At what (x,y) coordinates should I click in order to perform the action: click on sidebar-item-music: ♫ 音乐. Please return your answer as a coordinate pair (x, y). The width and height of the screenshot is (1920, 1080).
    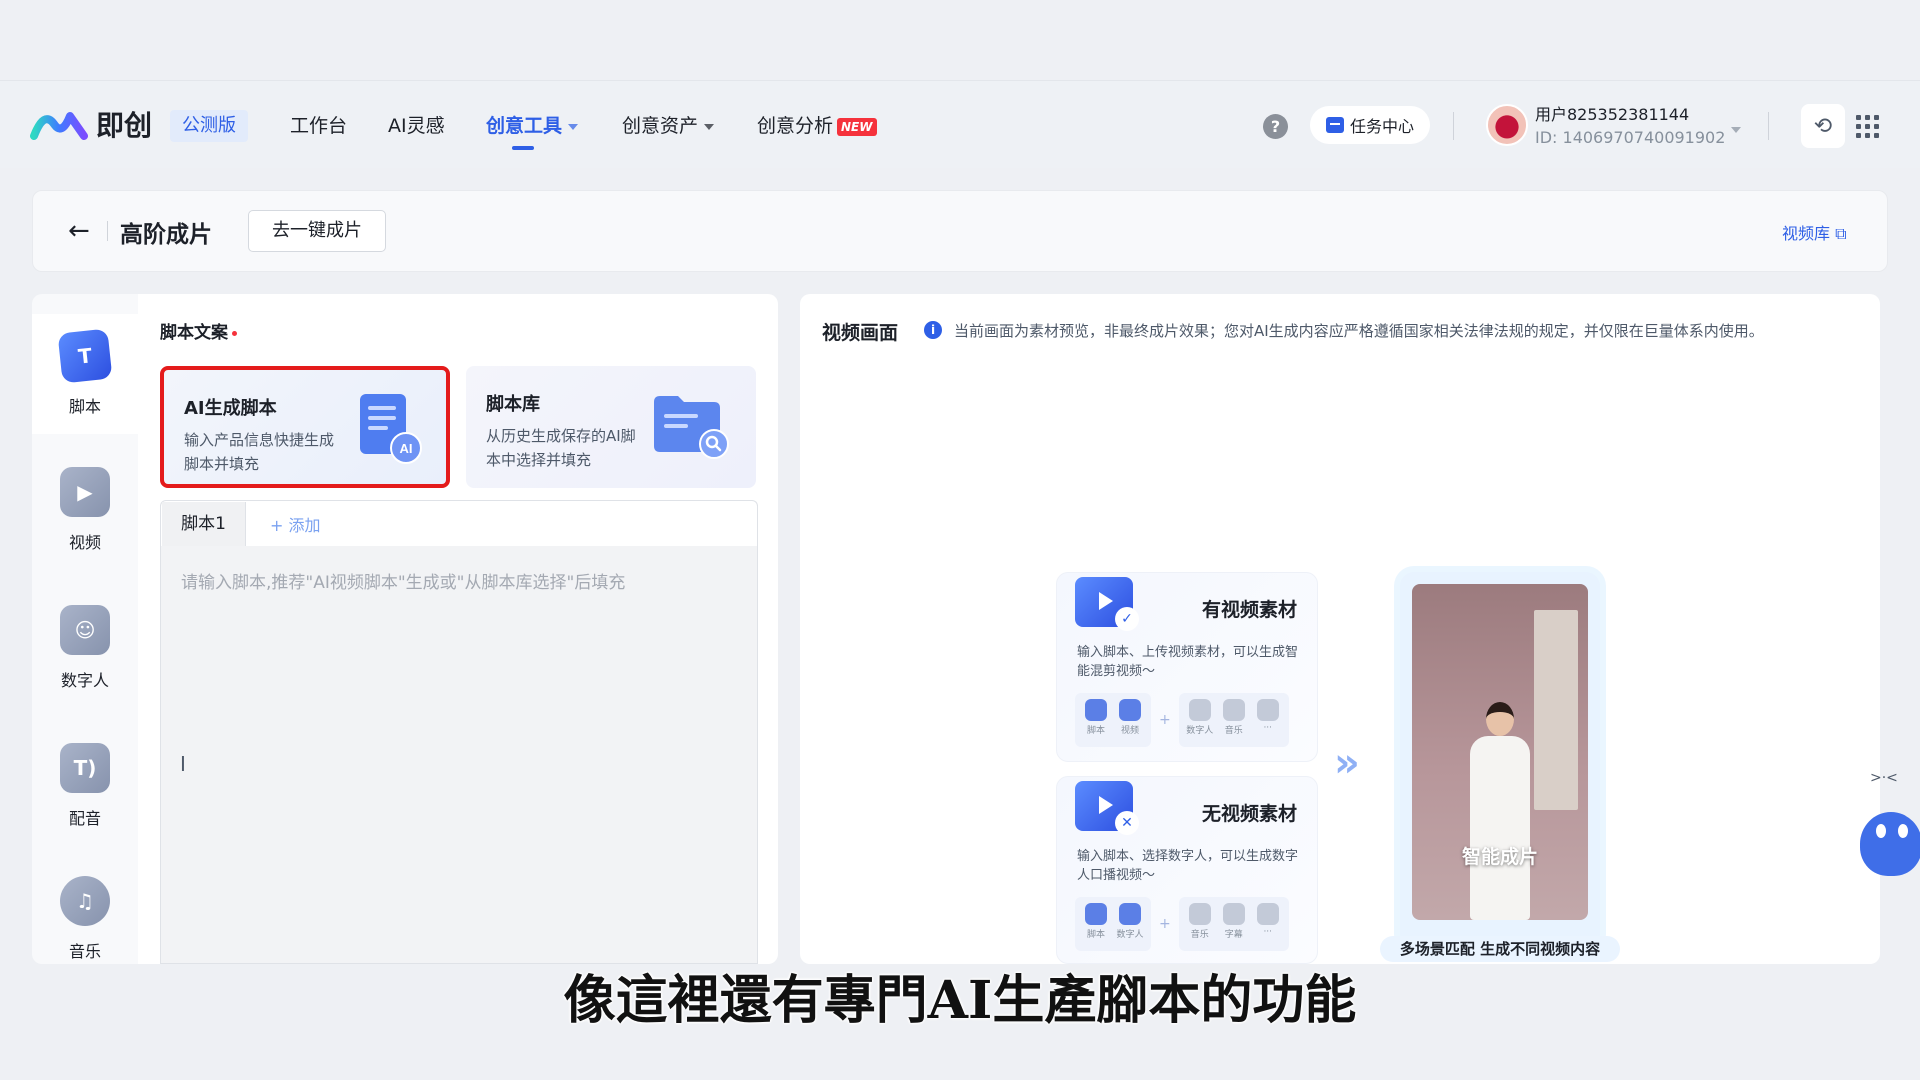
    Looking at the image, I should click on (85, 914).